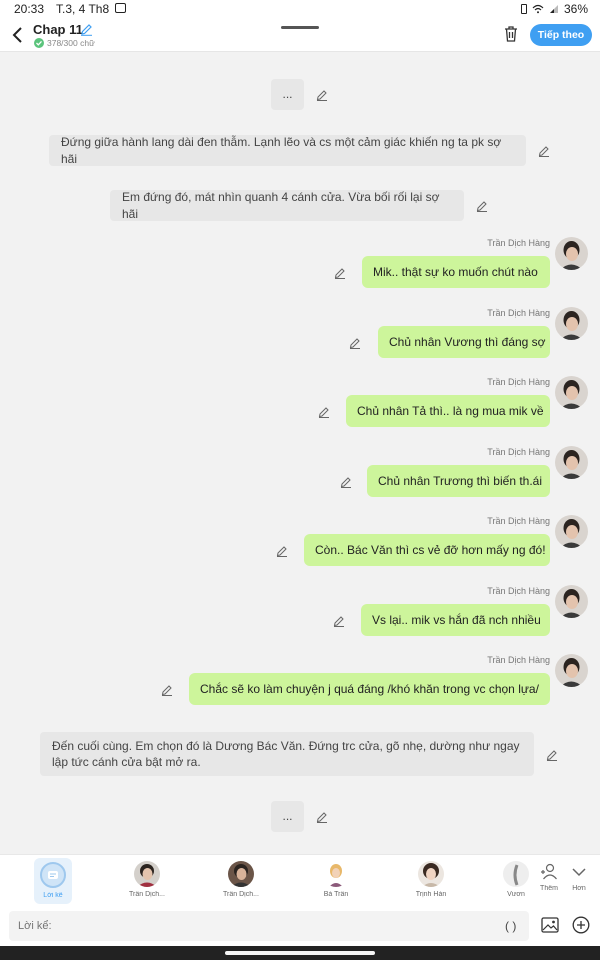 This screenshot has height=960, width=600. I want to click on character-label: Hơn, so click(579, 888).